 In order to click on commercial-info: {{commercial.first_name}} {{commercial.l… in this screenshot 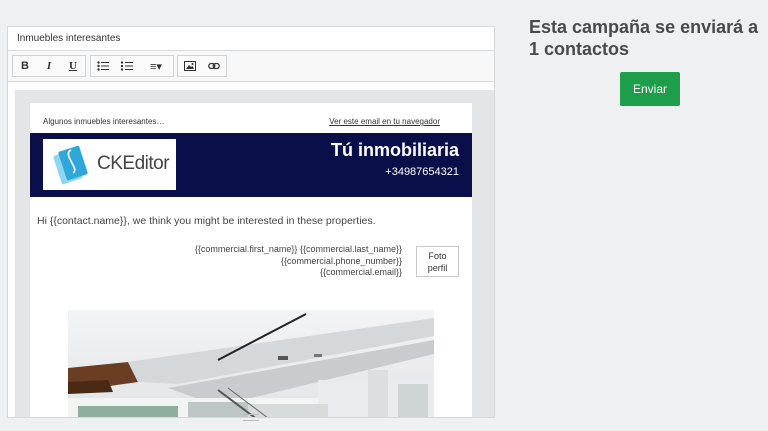, I will do `click(298, 261)`.